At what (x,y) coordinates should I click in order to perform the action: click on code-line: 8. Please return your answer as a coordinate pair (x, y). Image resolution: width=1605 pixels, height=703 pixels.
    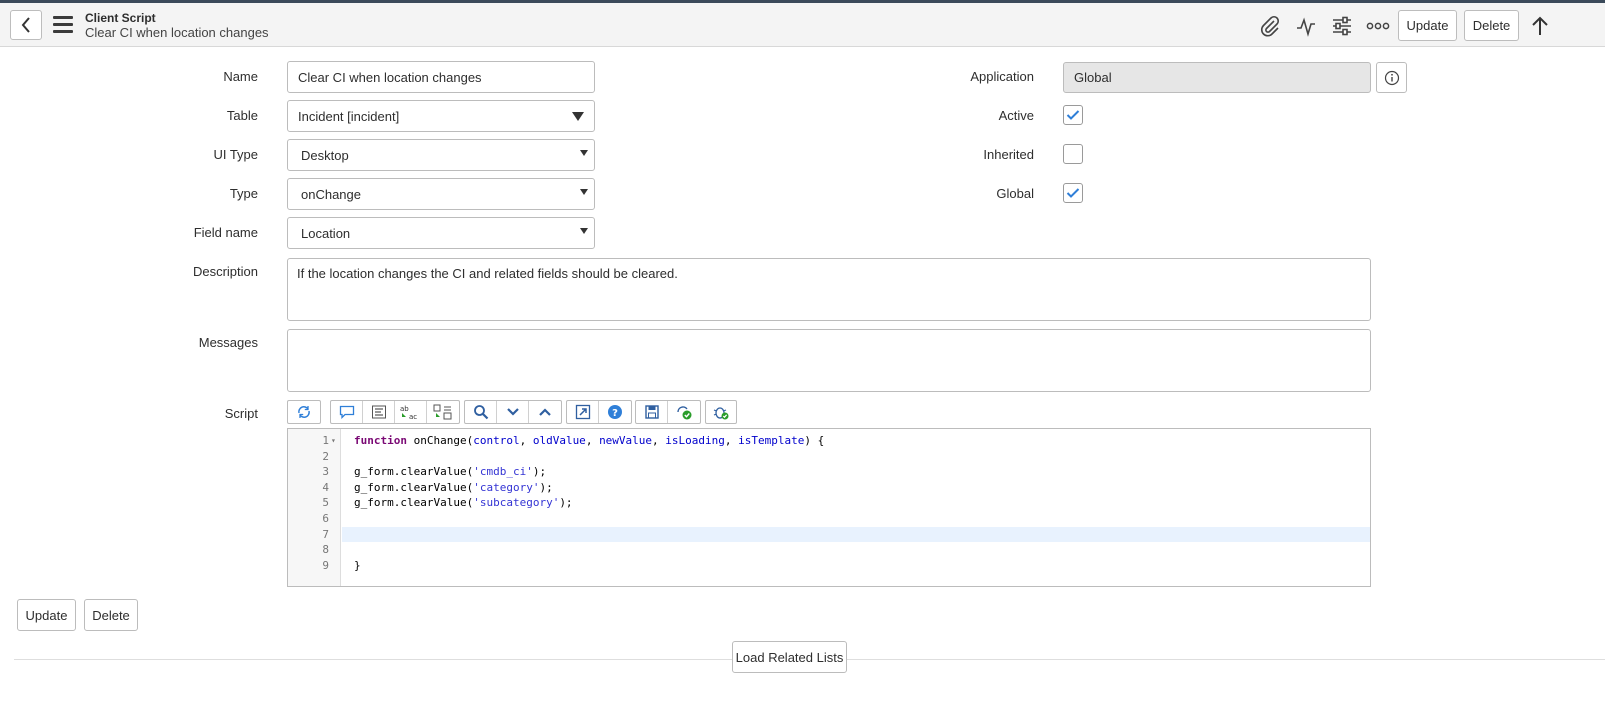
    Looking at the image, I should click on (829, 550).